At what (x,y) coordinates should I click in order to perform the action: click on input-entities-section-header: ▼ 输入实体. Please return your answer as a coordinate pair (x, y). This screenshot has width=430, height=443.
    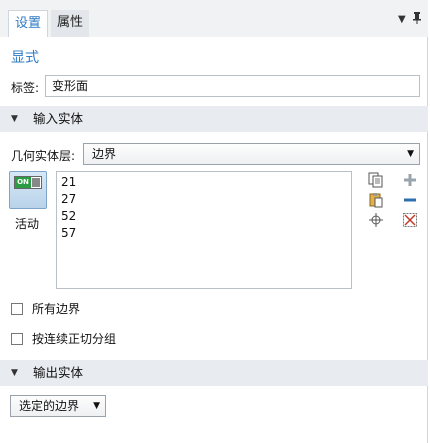
    Looking at the image, I should click on (214, 119).